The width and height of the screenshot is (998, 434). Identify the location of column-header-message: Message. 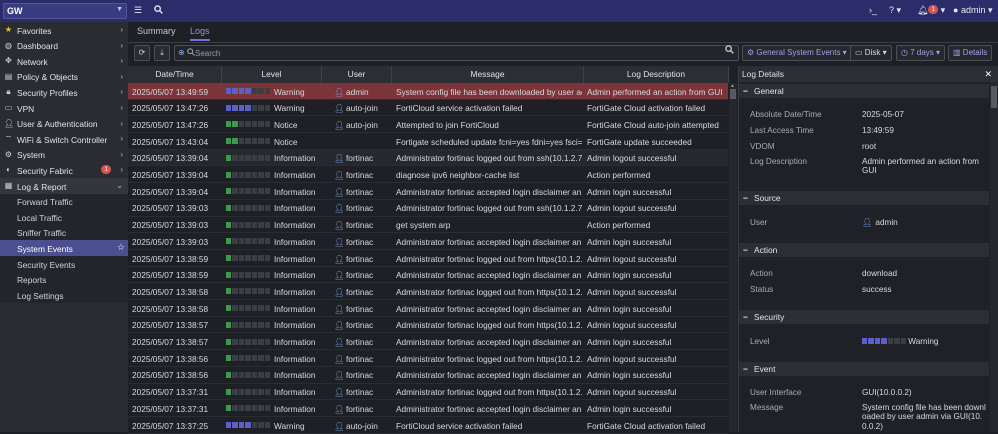
(488, 74).